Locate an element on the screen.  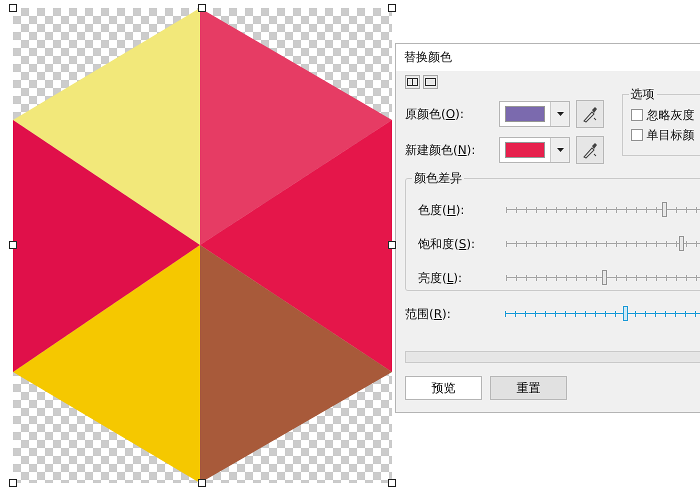
split-view-icon is located at coordinates (412, 82).